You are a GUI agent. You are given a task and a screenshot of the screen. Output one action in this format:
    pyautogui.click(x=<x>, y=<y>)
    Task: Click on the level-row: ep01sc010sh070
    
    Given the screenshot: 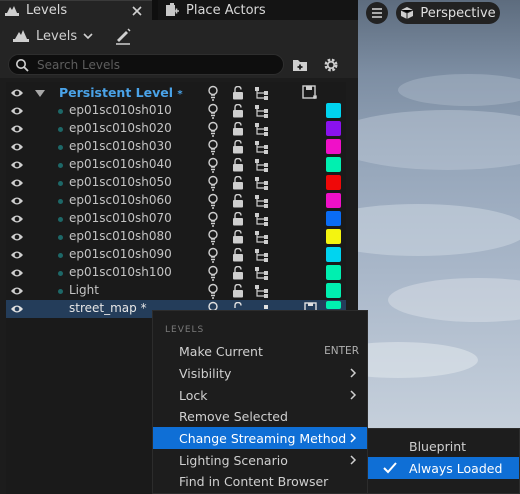 What is the action you would take?
    pyautogui.click(x=176, y=219)
    